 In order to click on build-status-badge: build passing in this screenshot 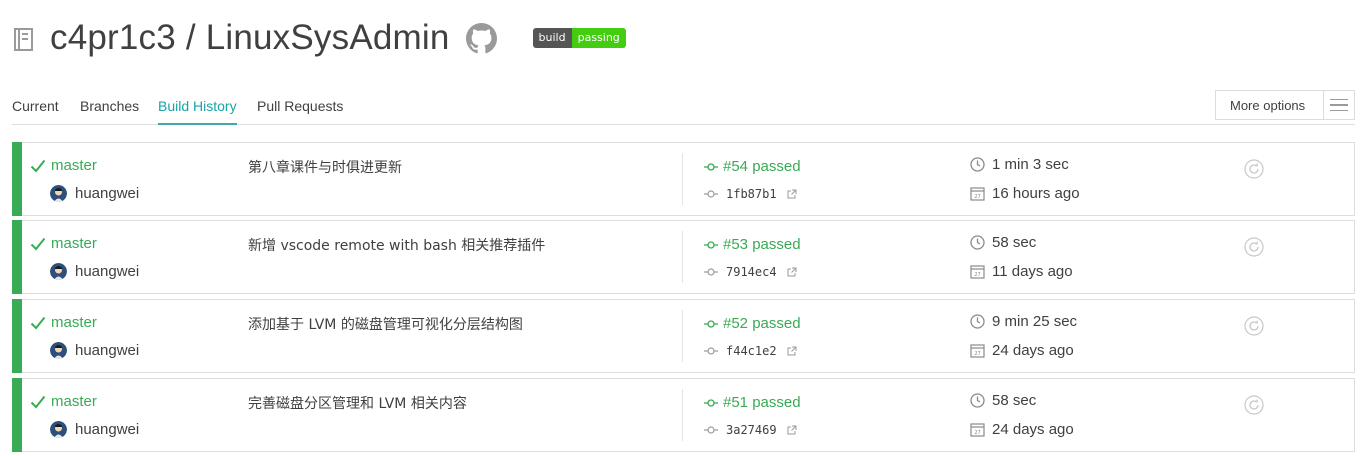, I will do `click(579, 38)`.